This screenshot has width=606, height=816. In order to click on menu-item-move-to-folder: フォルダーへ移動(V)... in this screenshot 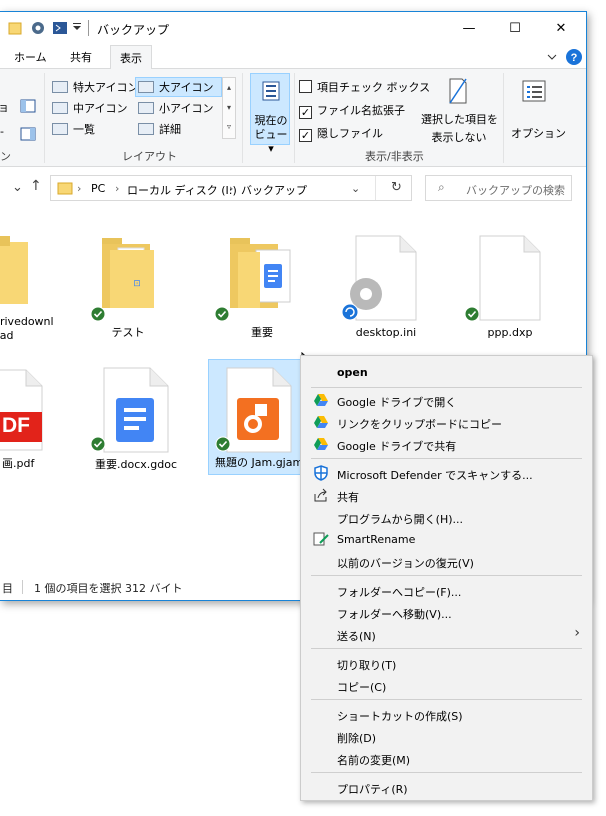, I will do `click(446, 612)`.